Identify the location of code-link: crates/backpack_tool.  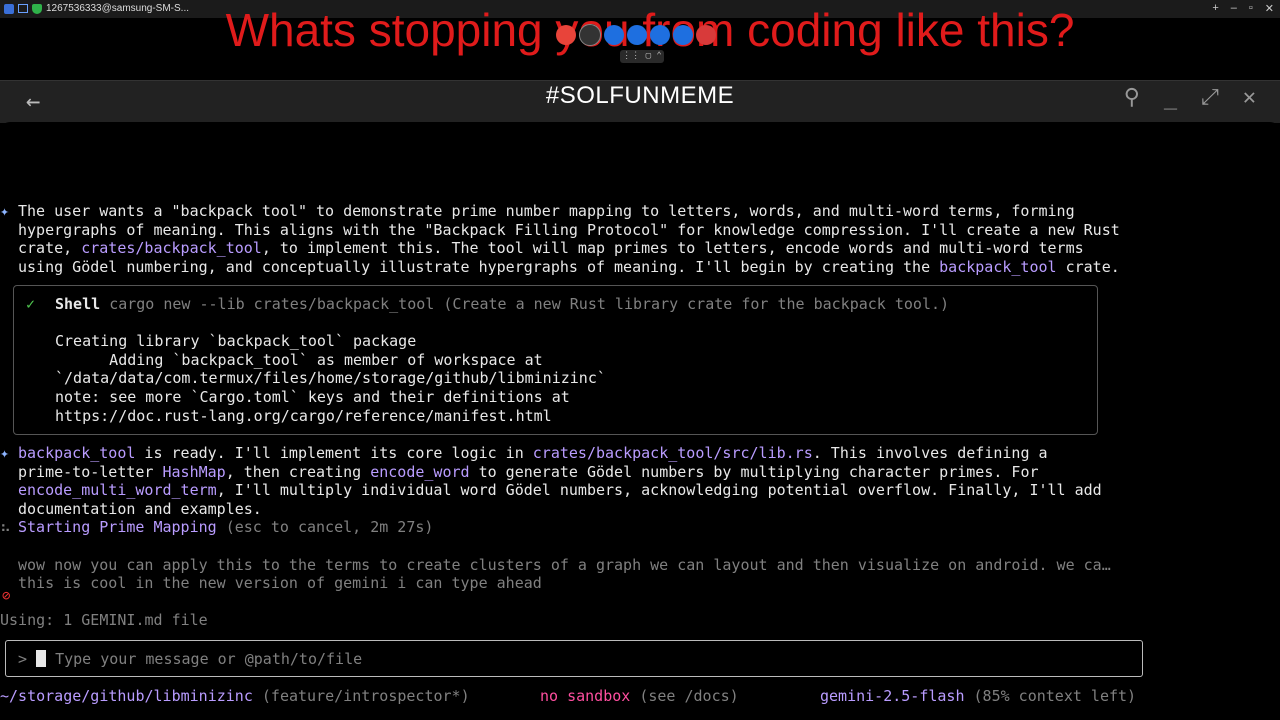
(171, 248).